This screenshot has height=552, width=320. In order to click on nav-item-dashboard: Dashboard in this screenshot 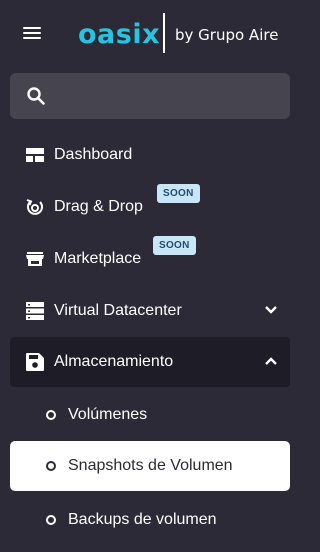, I will do `click(150, 155)`.